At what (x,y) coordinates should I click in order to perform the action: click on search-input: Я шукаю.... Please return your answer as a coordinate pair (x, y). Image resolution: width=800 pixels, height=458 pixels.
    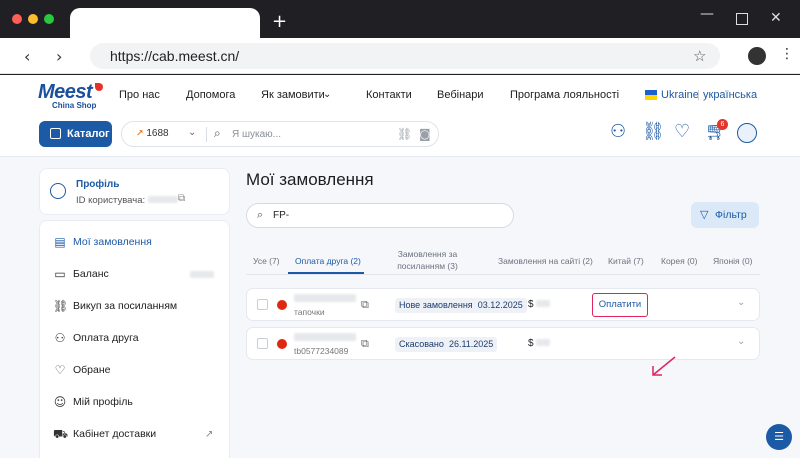
    Looking at the image, I should click on (256, 134).